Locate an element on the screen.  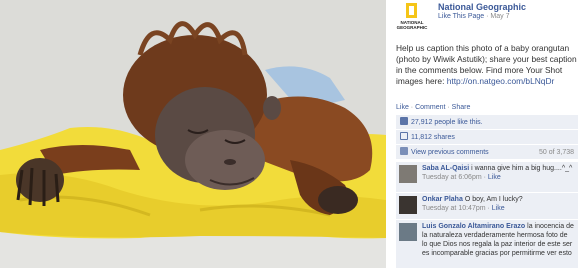
thumbs-up-icon is located at coordinates (404, 121).